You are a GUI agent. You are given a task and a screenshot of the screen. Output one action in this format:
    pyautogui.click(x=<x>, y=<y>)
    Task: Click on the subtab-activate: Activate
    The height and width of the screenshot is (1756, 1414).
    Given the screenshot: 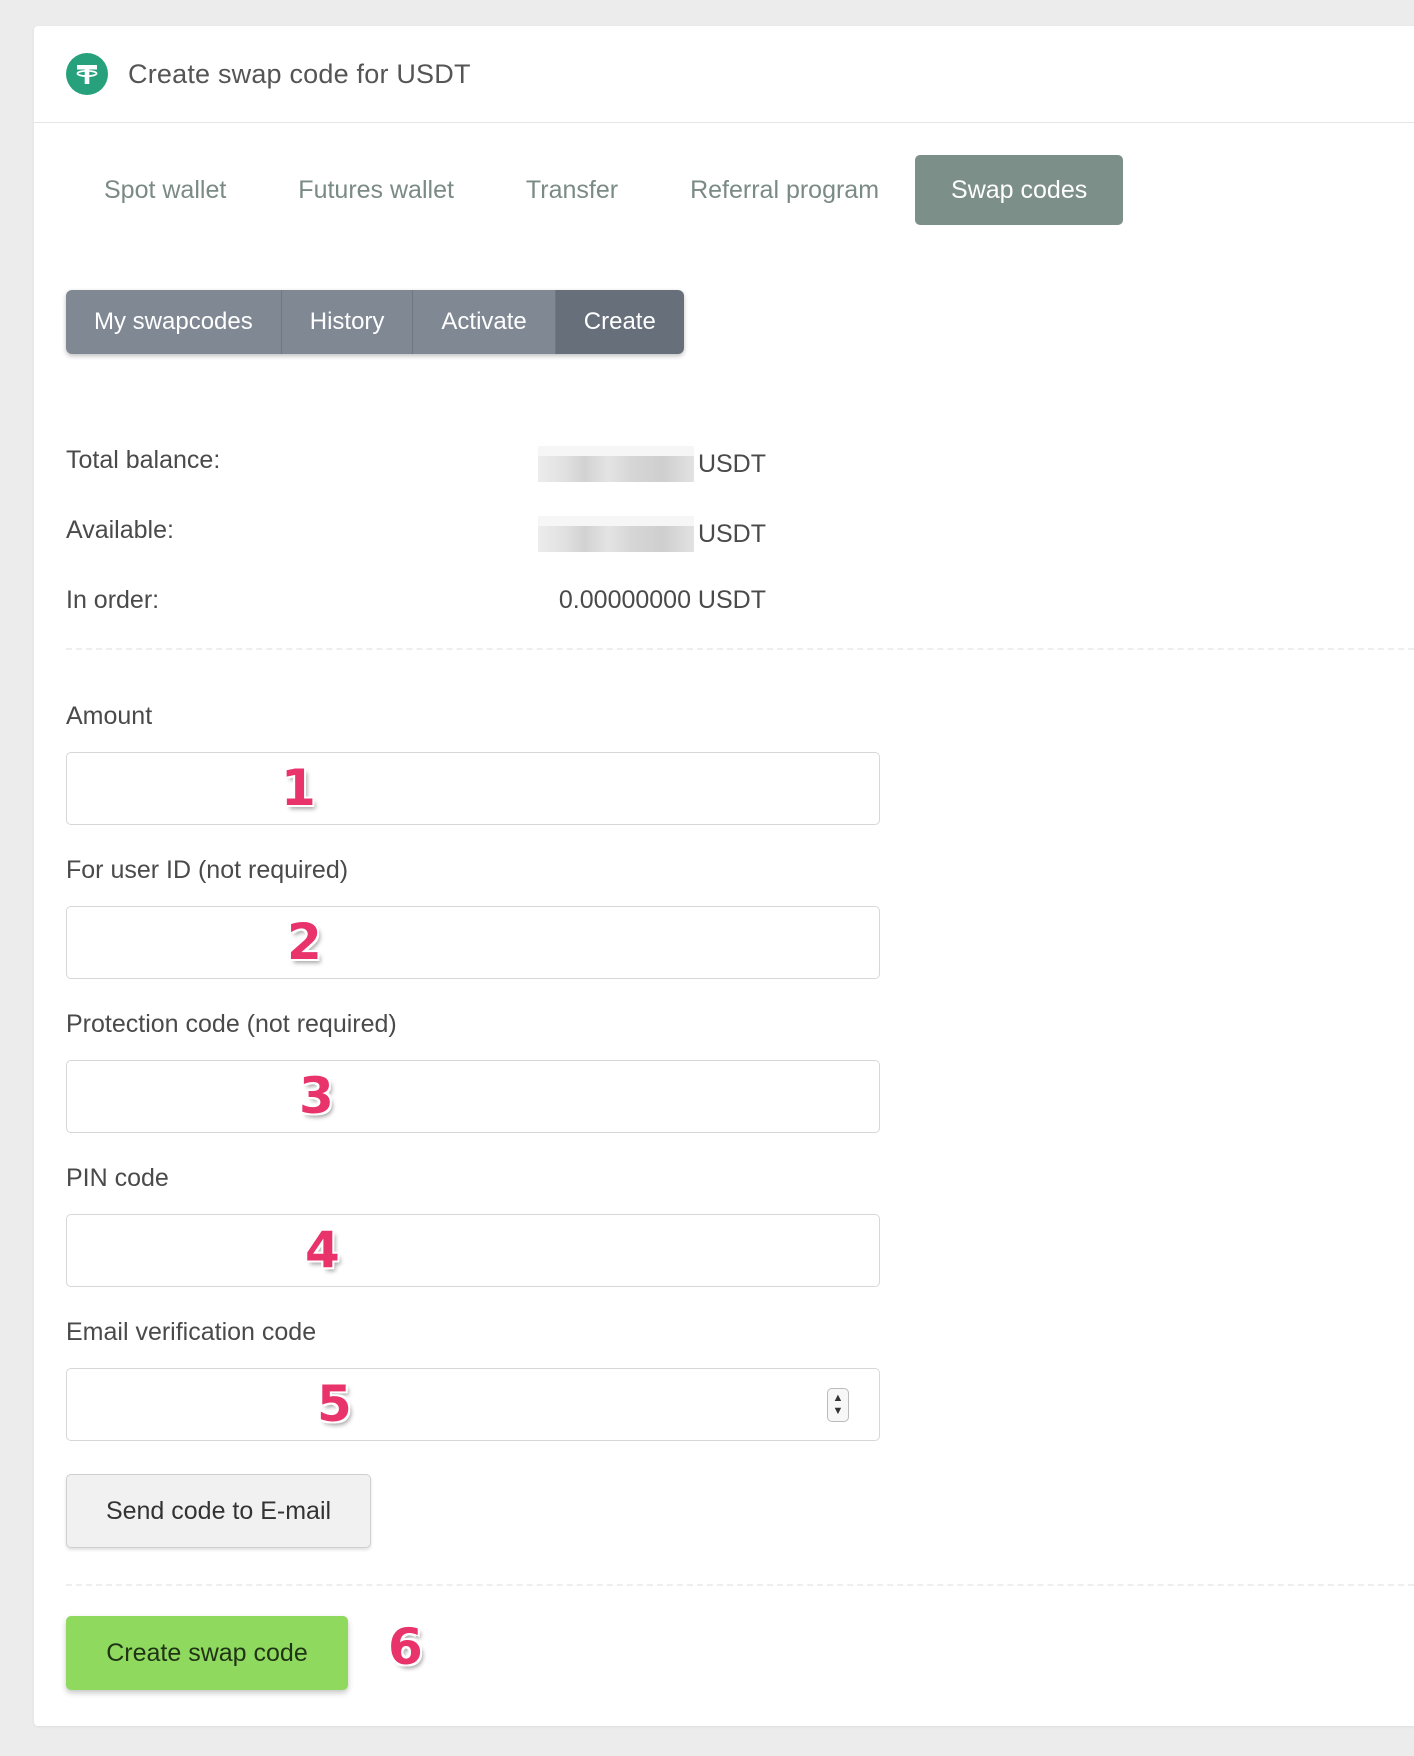 What is the action you would take?
    pyautogui.click(x=484, y=322)
    